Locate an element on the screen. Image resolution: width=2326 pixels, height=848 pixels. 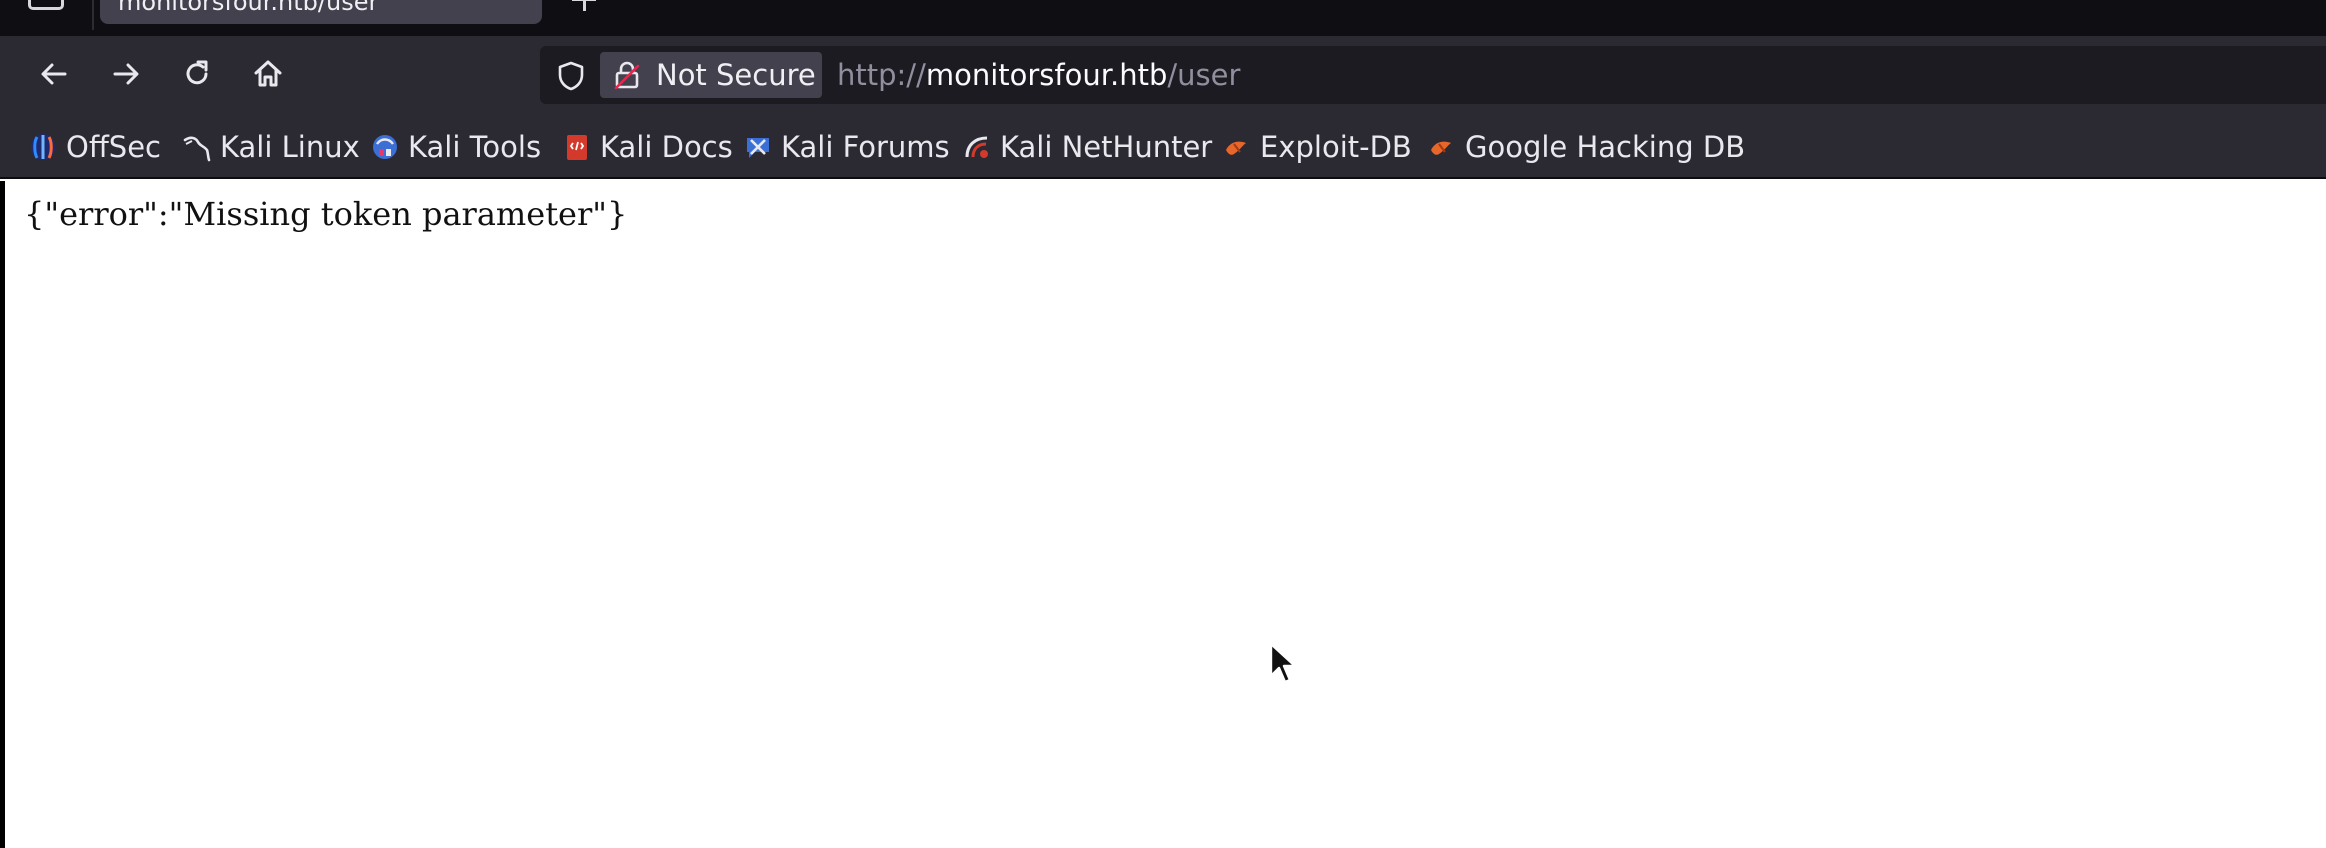
url-scheme: http:// is located at coordinates (881, 75).